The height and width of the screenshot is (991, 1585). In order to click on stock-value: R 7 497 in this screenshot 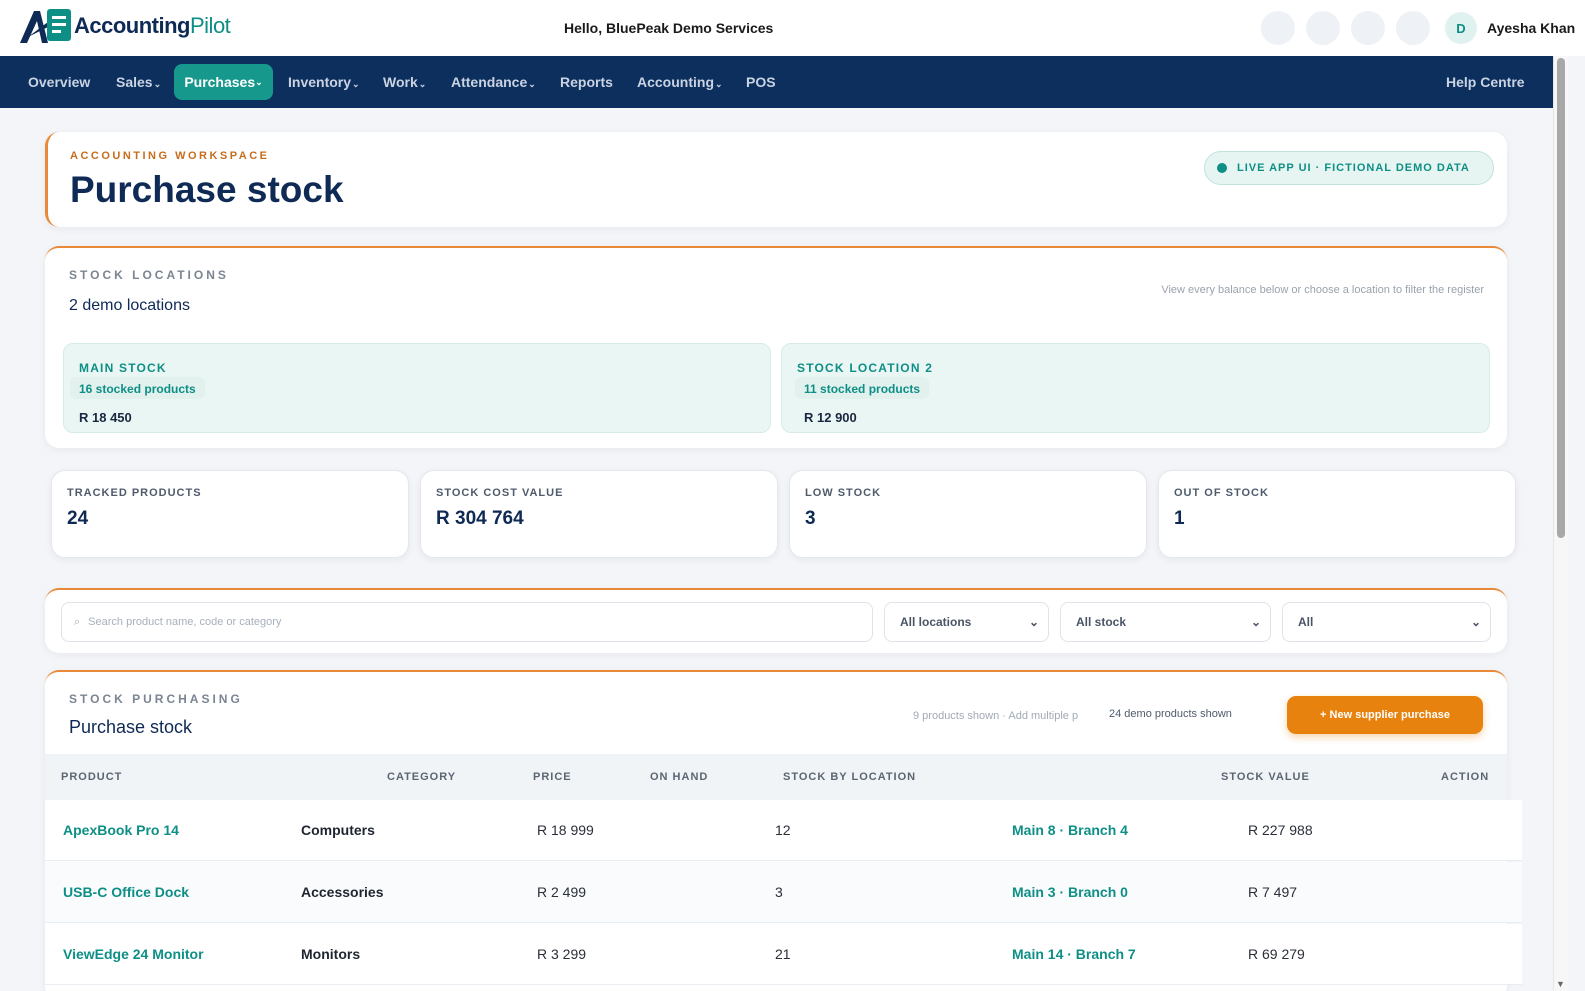, I will do `click(1273, 892)`.